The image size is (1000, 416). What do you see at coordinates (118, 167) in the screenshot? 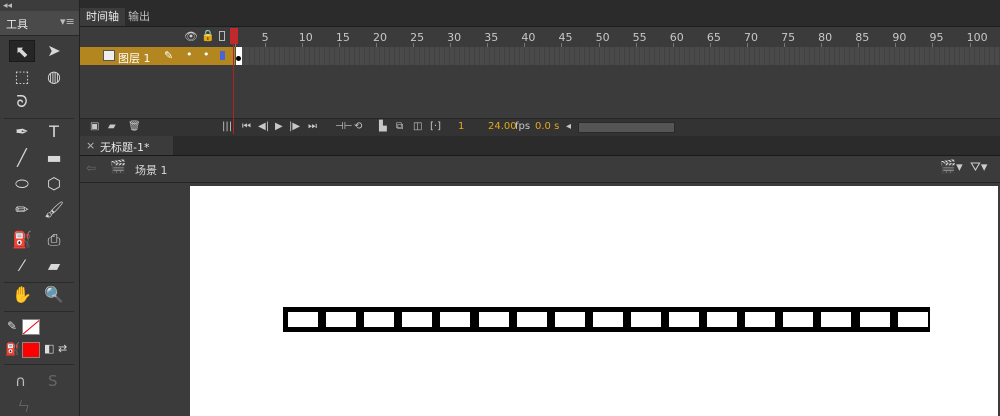
I see `scene-icon: 🎬` at bounding box center [118, 167].